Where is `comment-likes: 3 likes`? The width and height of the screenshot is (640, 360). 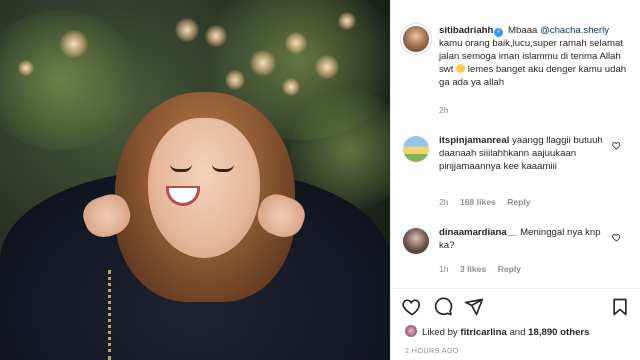
comment-likes: 3 likes is located at coordinates (473, 269).